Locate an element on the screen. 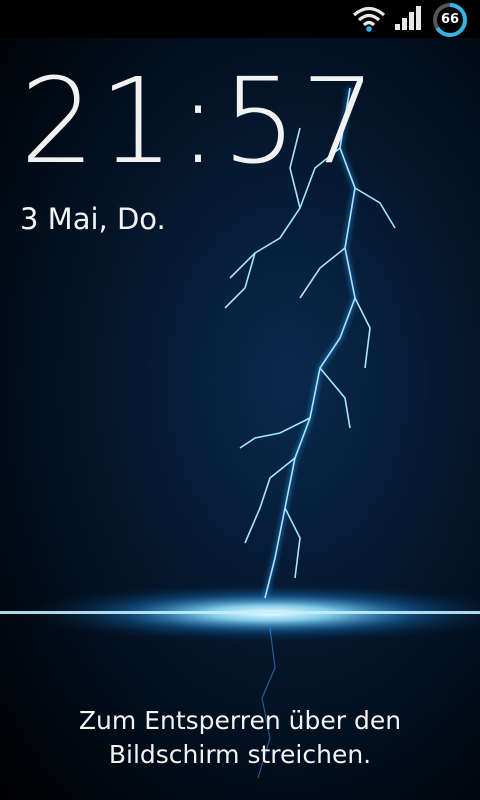 The height and width of the screenshot is (800, 480). lockscreen-clock: 21:57 is located at coordinates (200, 121).